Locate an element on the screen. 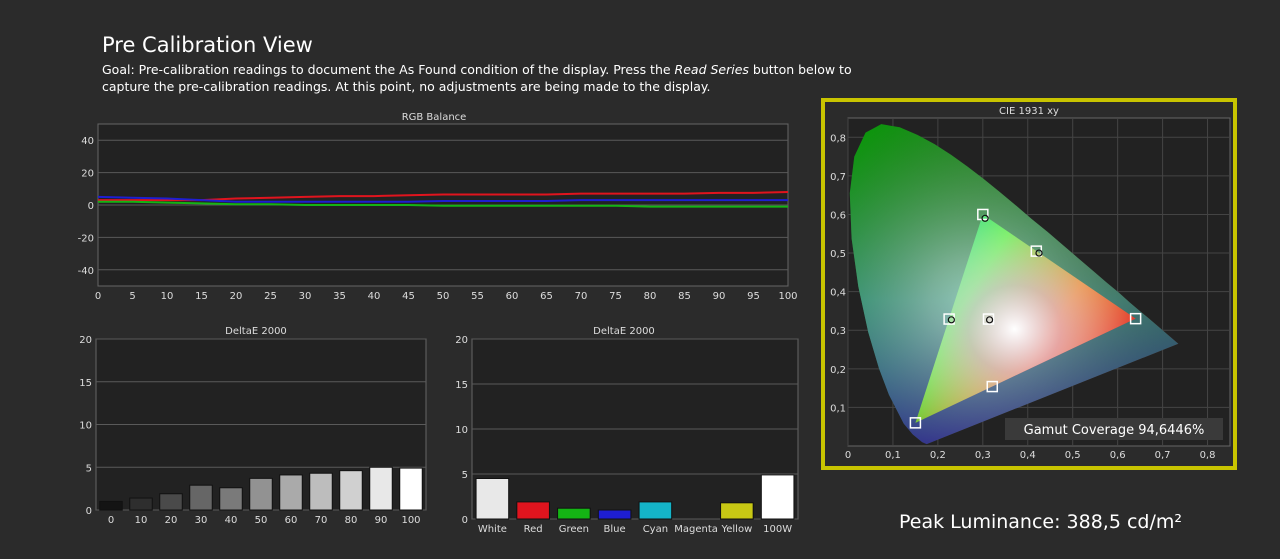 This screenshot has width=1280, height=559. cie-xtick-label: 0,6 is located at coordinates (1118, 455).